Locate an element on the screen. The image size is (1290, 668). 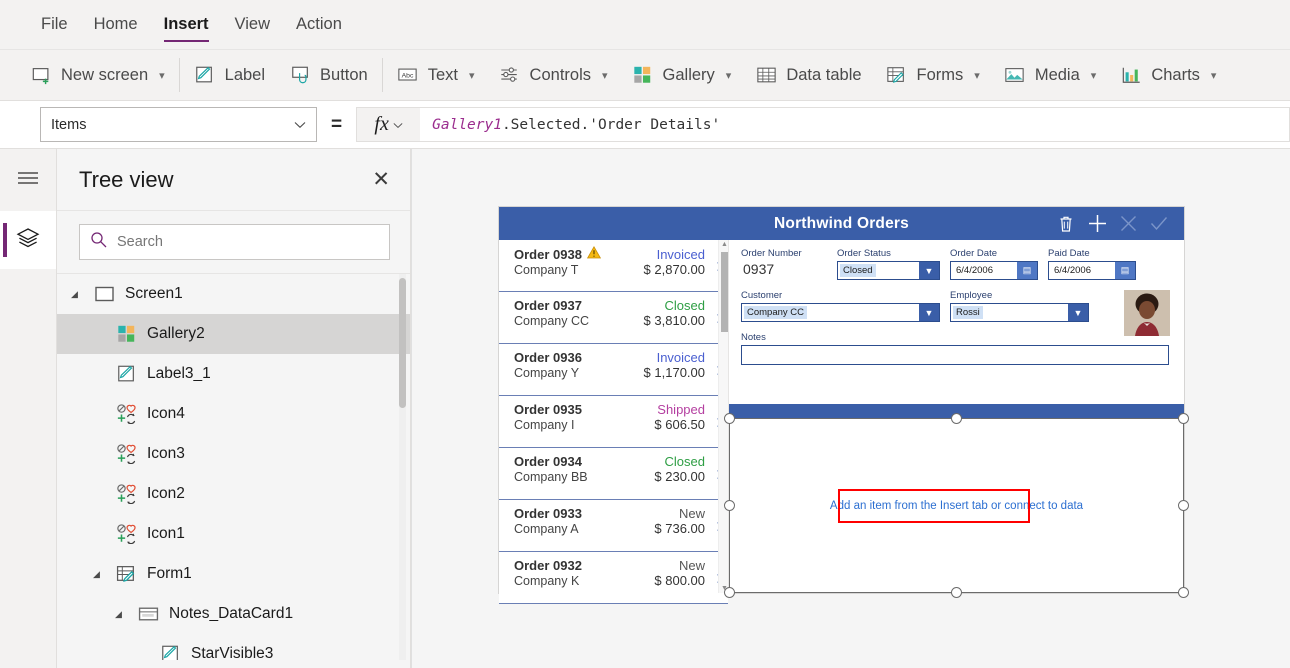
hamburger-menu-button is located at coordinates (28, 180).